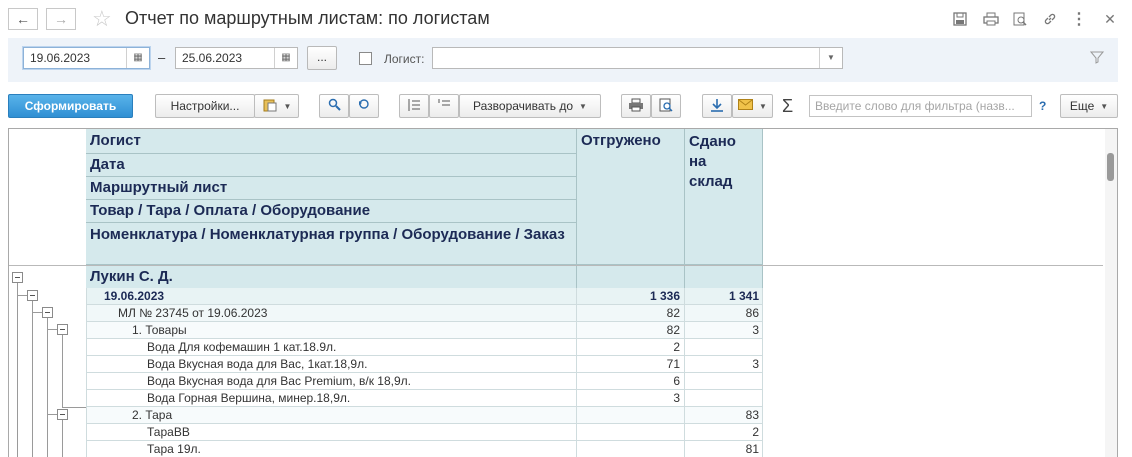 This screenshot has height=457, width=1132. What do you see at coordinates (102, 19) in the screenshot?
I see `star-icon: ☆` at bounding box center [102, 19].